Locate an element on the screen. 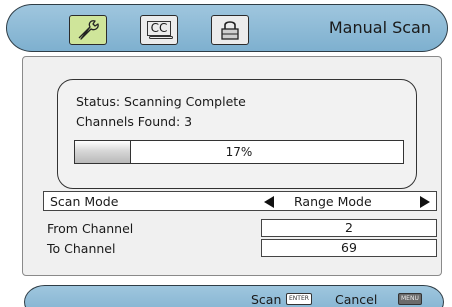 This screenshot has width=452, height=307. scan-mode-selector: Scan Mode Range Mode is located at coordinates (240, 201).